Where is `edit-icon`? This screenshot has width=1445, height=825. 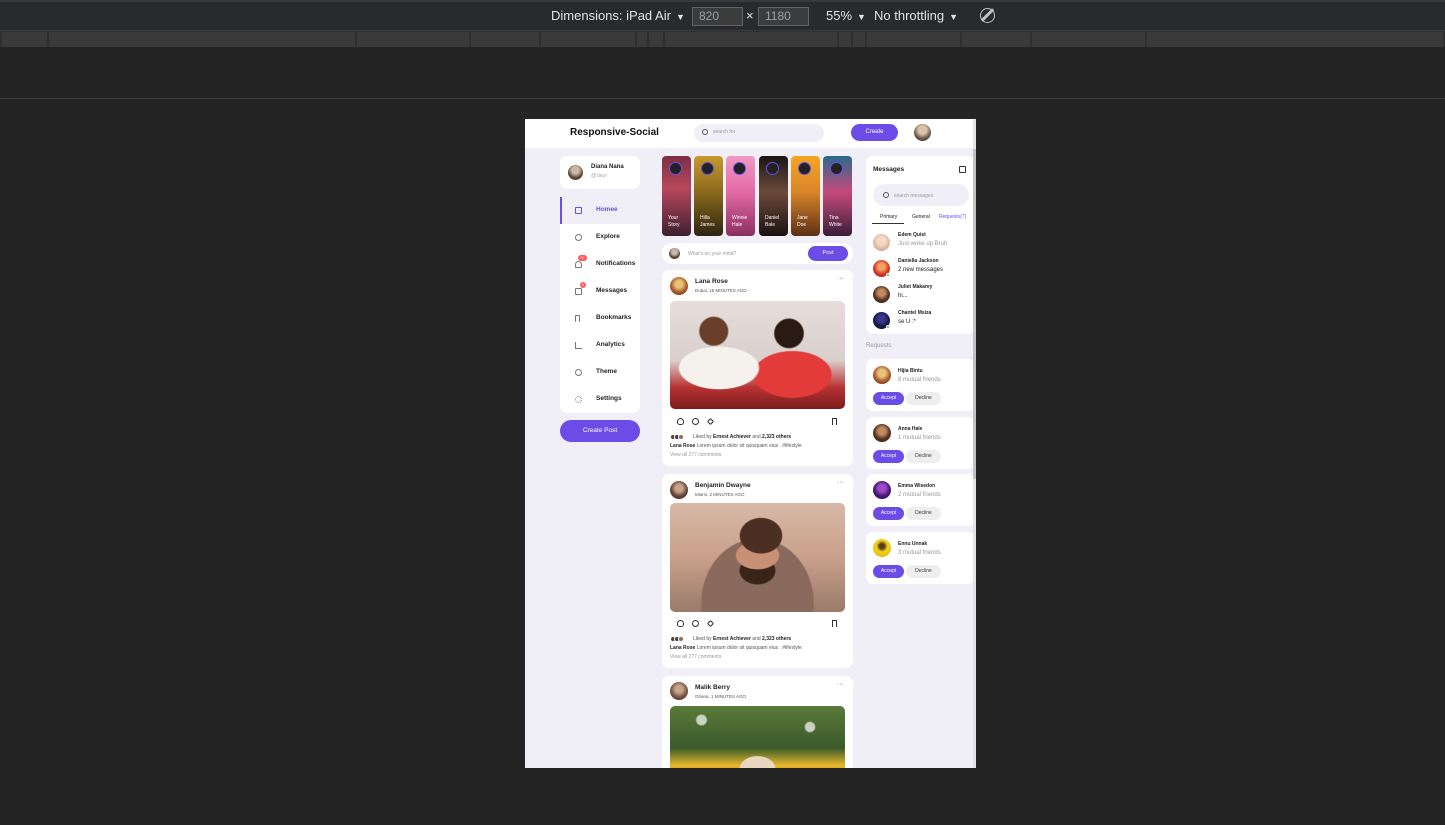 edit-icon is located at coordinates (962, 169).